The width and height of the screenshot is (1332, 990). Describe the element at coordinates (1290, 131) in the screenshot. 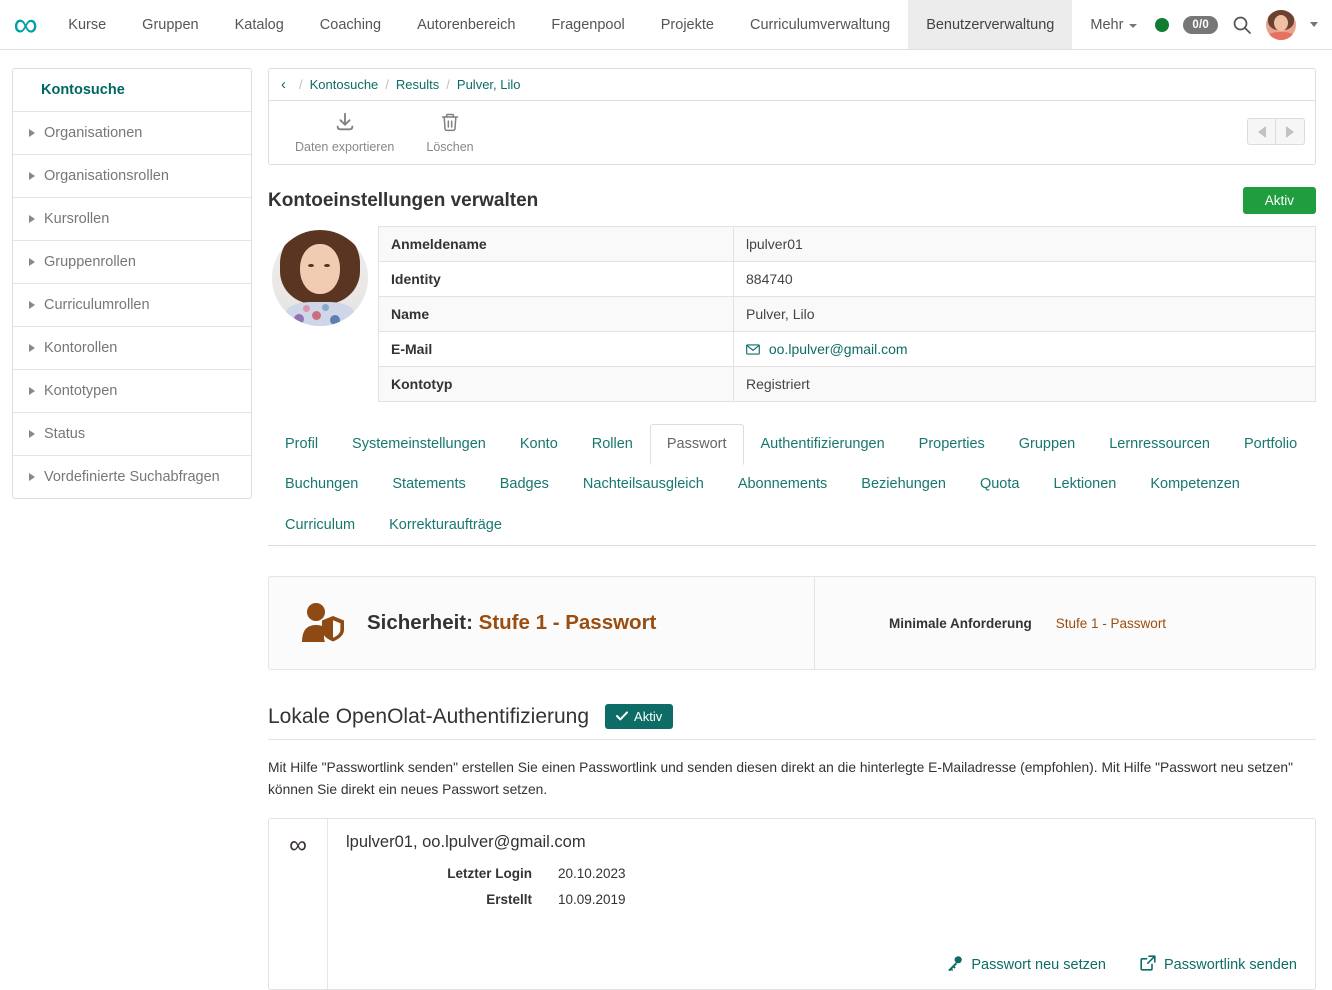

I see `next-record-button` at that location.